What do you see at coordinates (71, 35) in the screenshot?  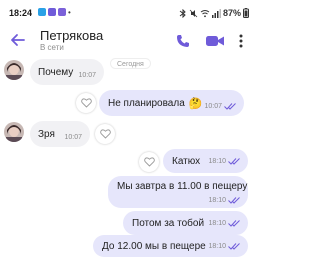 I see `contact-name: Петрякова` at bounding box center [71, 35].